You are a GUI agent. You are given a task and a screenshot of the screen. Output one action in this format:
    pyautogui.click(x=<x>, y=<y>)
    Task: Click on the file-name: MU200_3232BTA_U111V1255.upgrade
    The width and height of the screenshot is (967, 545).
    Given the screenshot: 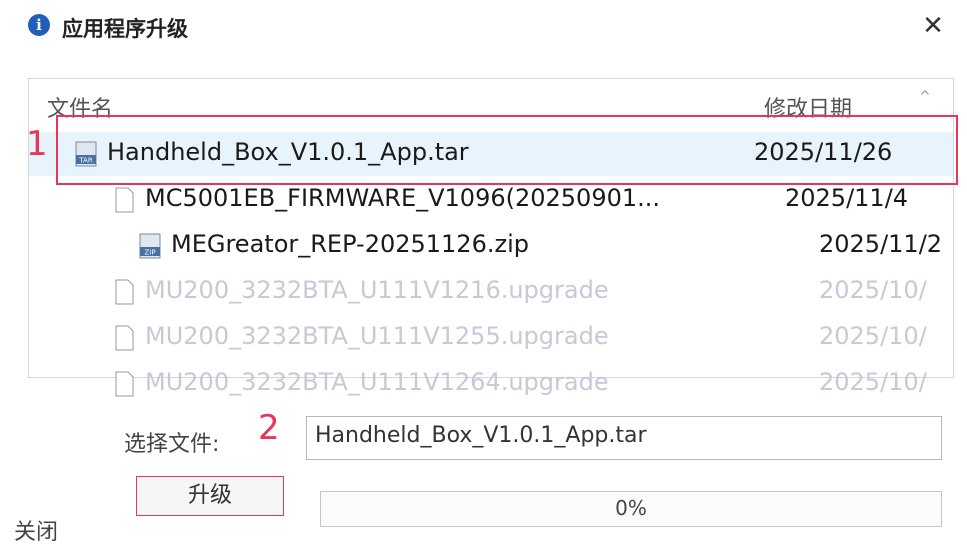 What is the action you would take?
    pyautogui.click(x=377, y=336)
    